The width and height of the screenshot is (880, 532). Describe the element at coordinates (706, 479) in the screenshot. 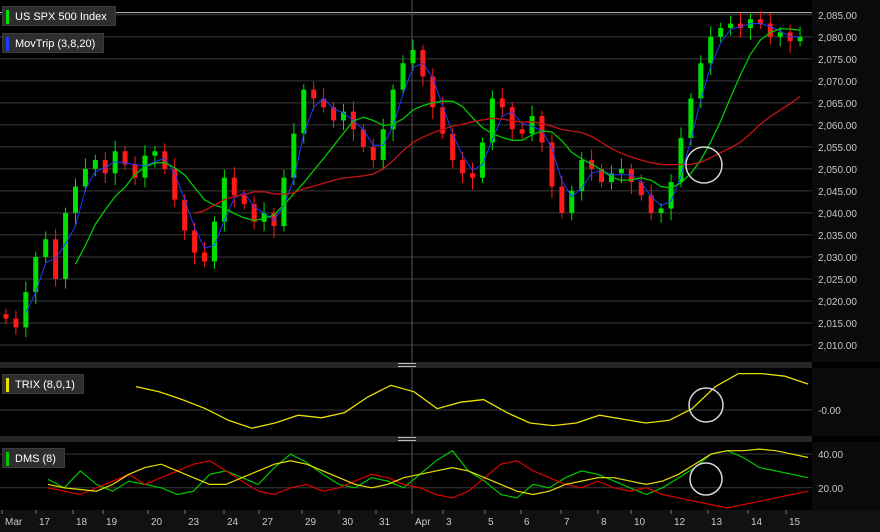

I see `dms-crossover-circle` at that location.